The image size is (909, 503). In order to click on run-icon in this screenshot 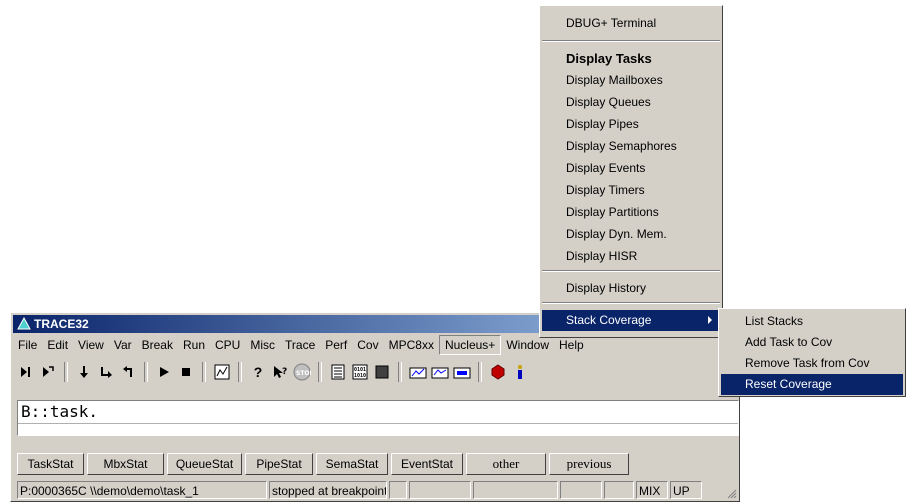, I will do `click(164, 372)`.